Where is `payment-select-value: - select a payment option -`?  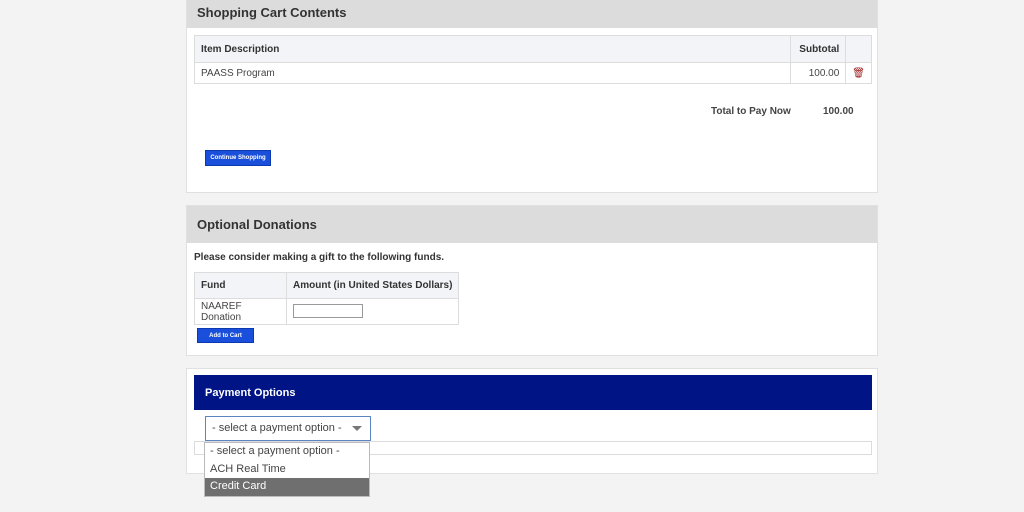
payment-select-value: - select a payment option - is located at coordinates (277, 428).